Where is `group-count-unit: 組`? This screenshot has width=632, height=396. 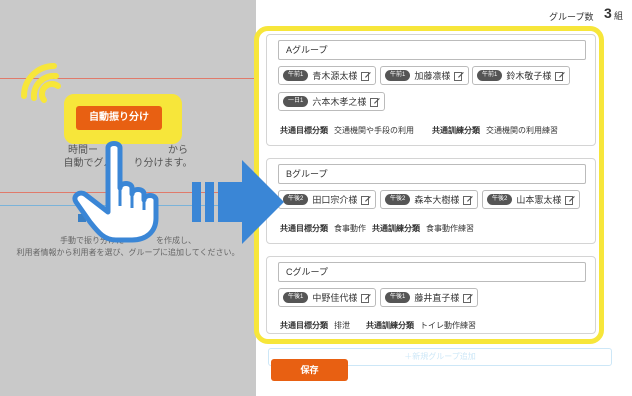
group-count-unit: 組 is located at coordinates (619, 16).